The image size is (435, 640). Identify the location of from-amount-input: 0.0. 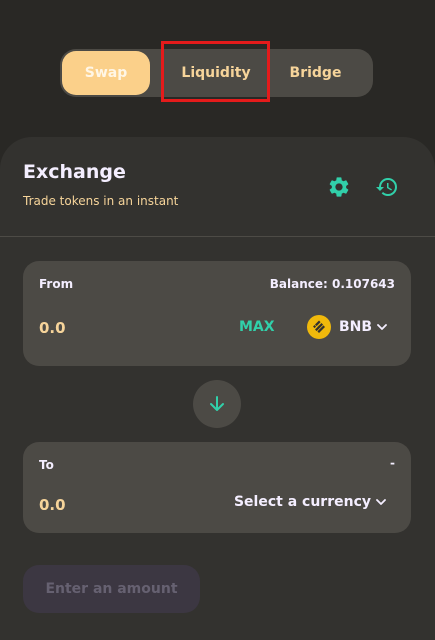
(52, 328).